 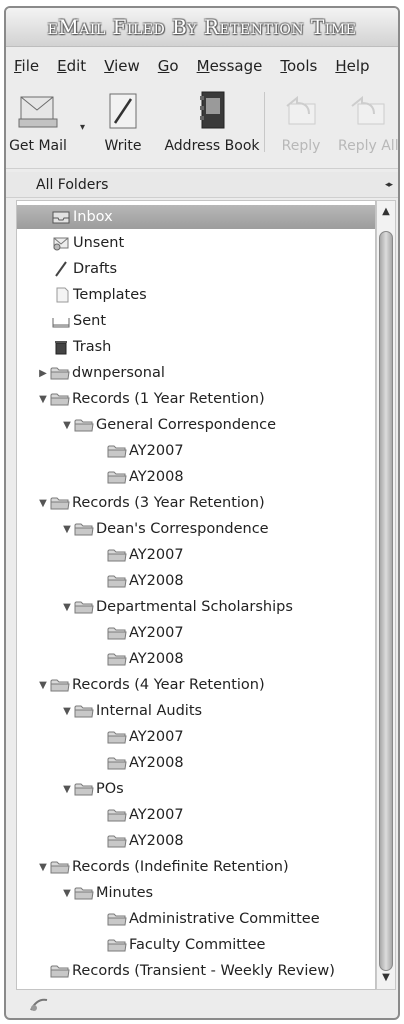 I want to click on get-mail-label: Get Mail, so click(x=38, y=146).